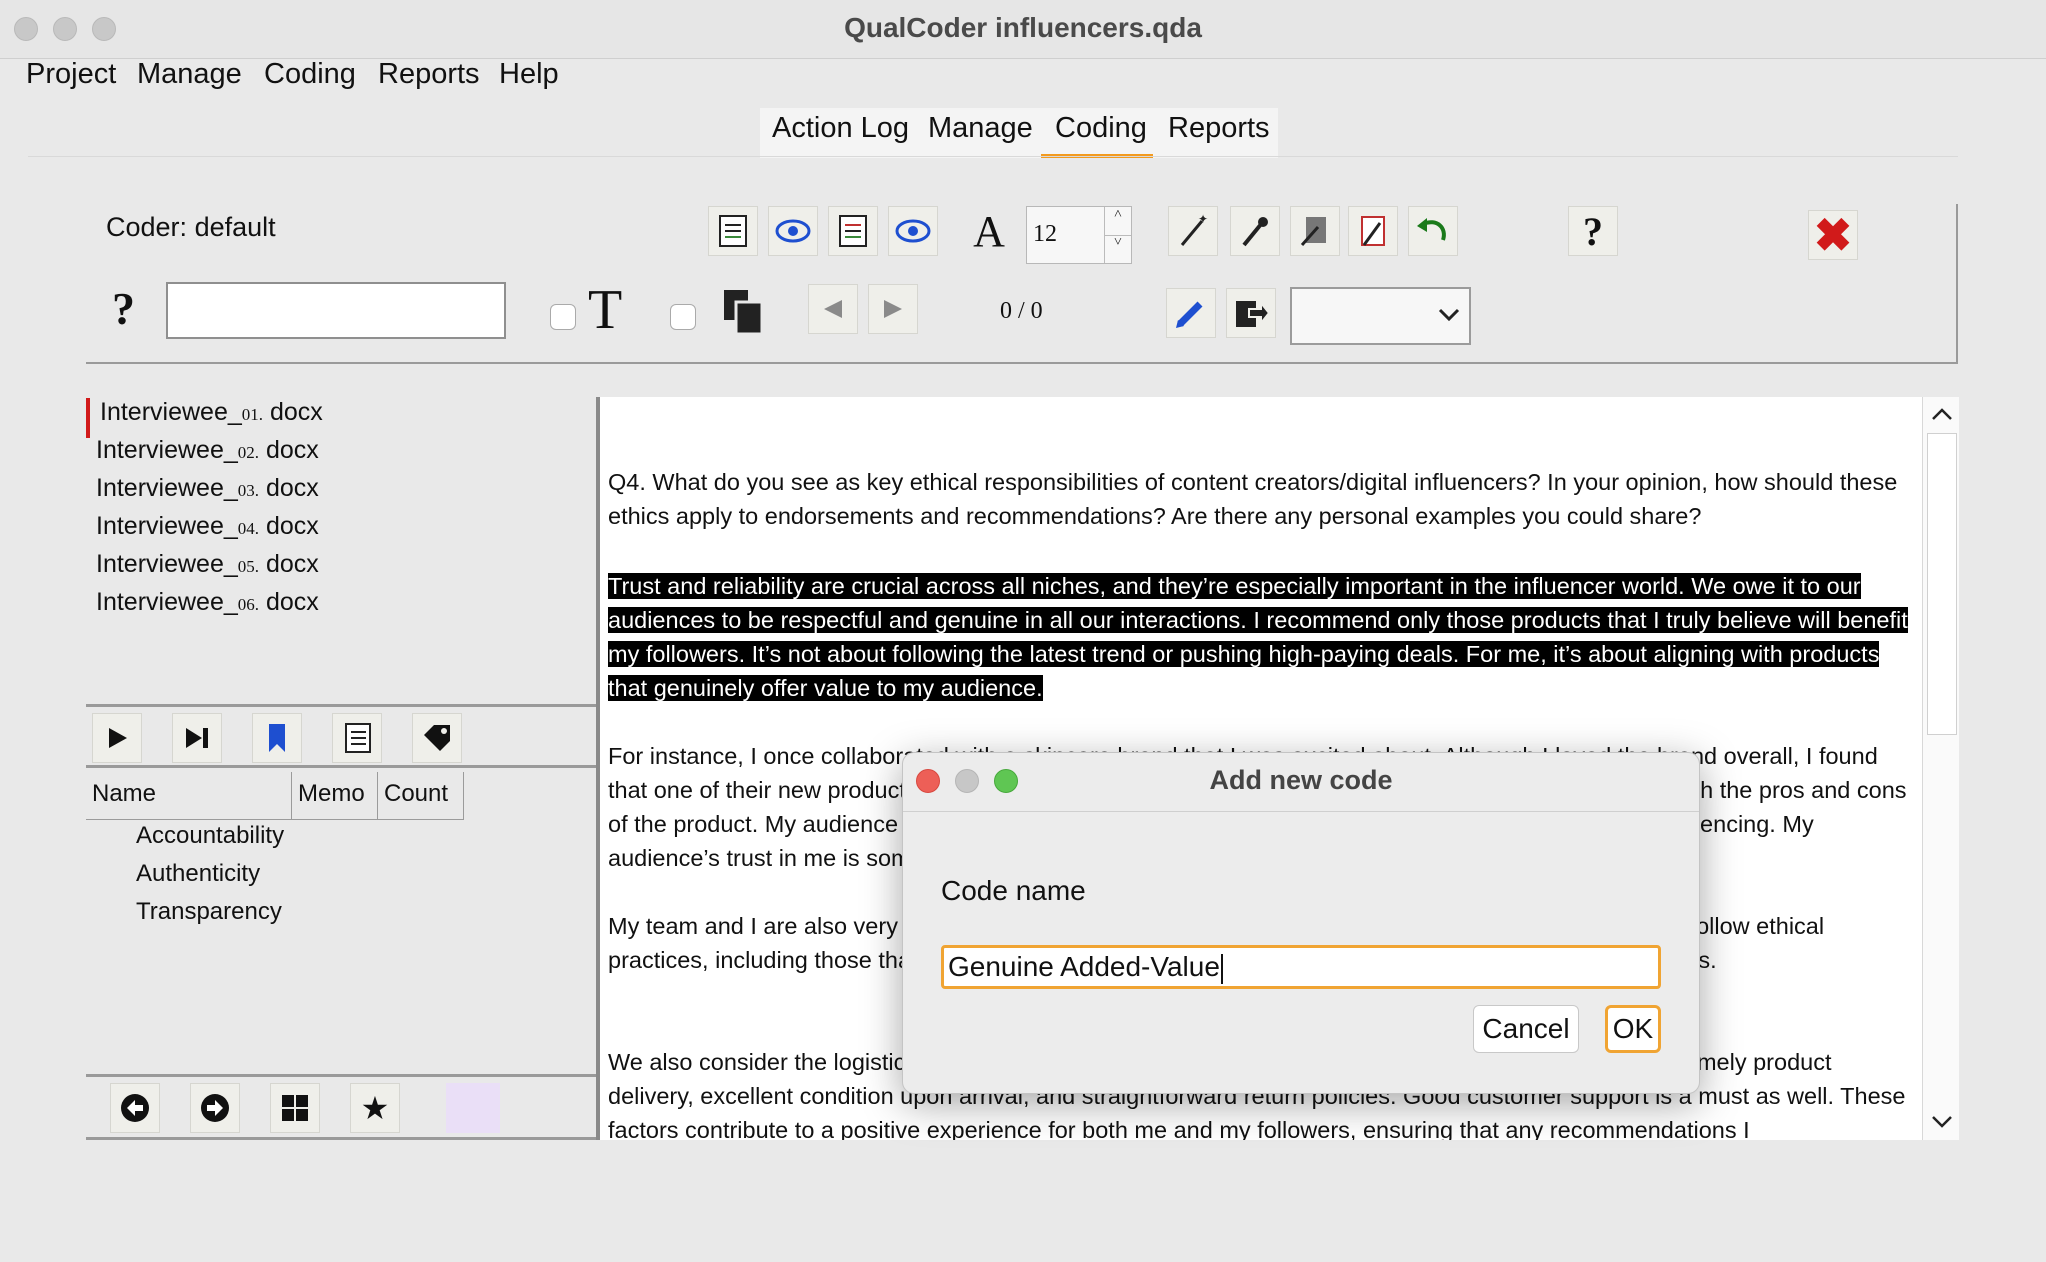  What do you see at coordinates (893, 309) in the screenshot?
I see `next-match-button` at bounding box center [893, 309].